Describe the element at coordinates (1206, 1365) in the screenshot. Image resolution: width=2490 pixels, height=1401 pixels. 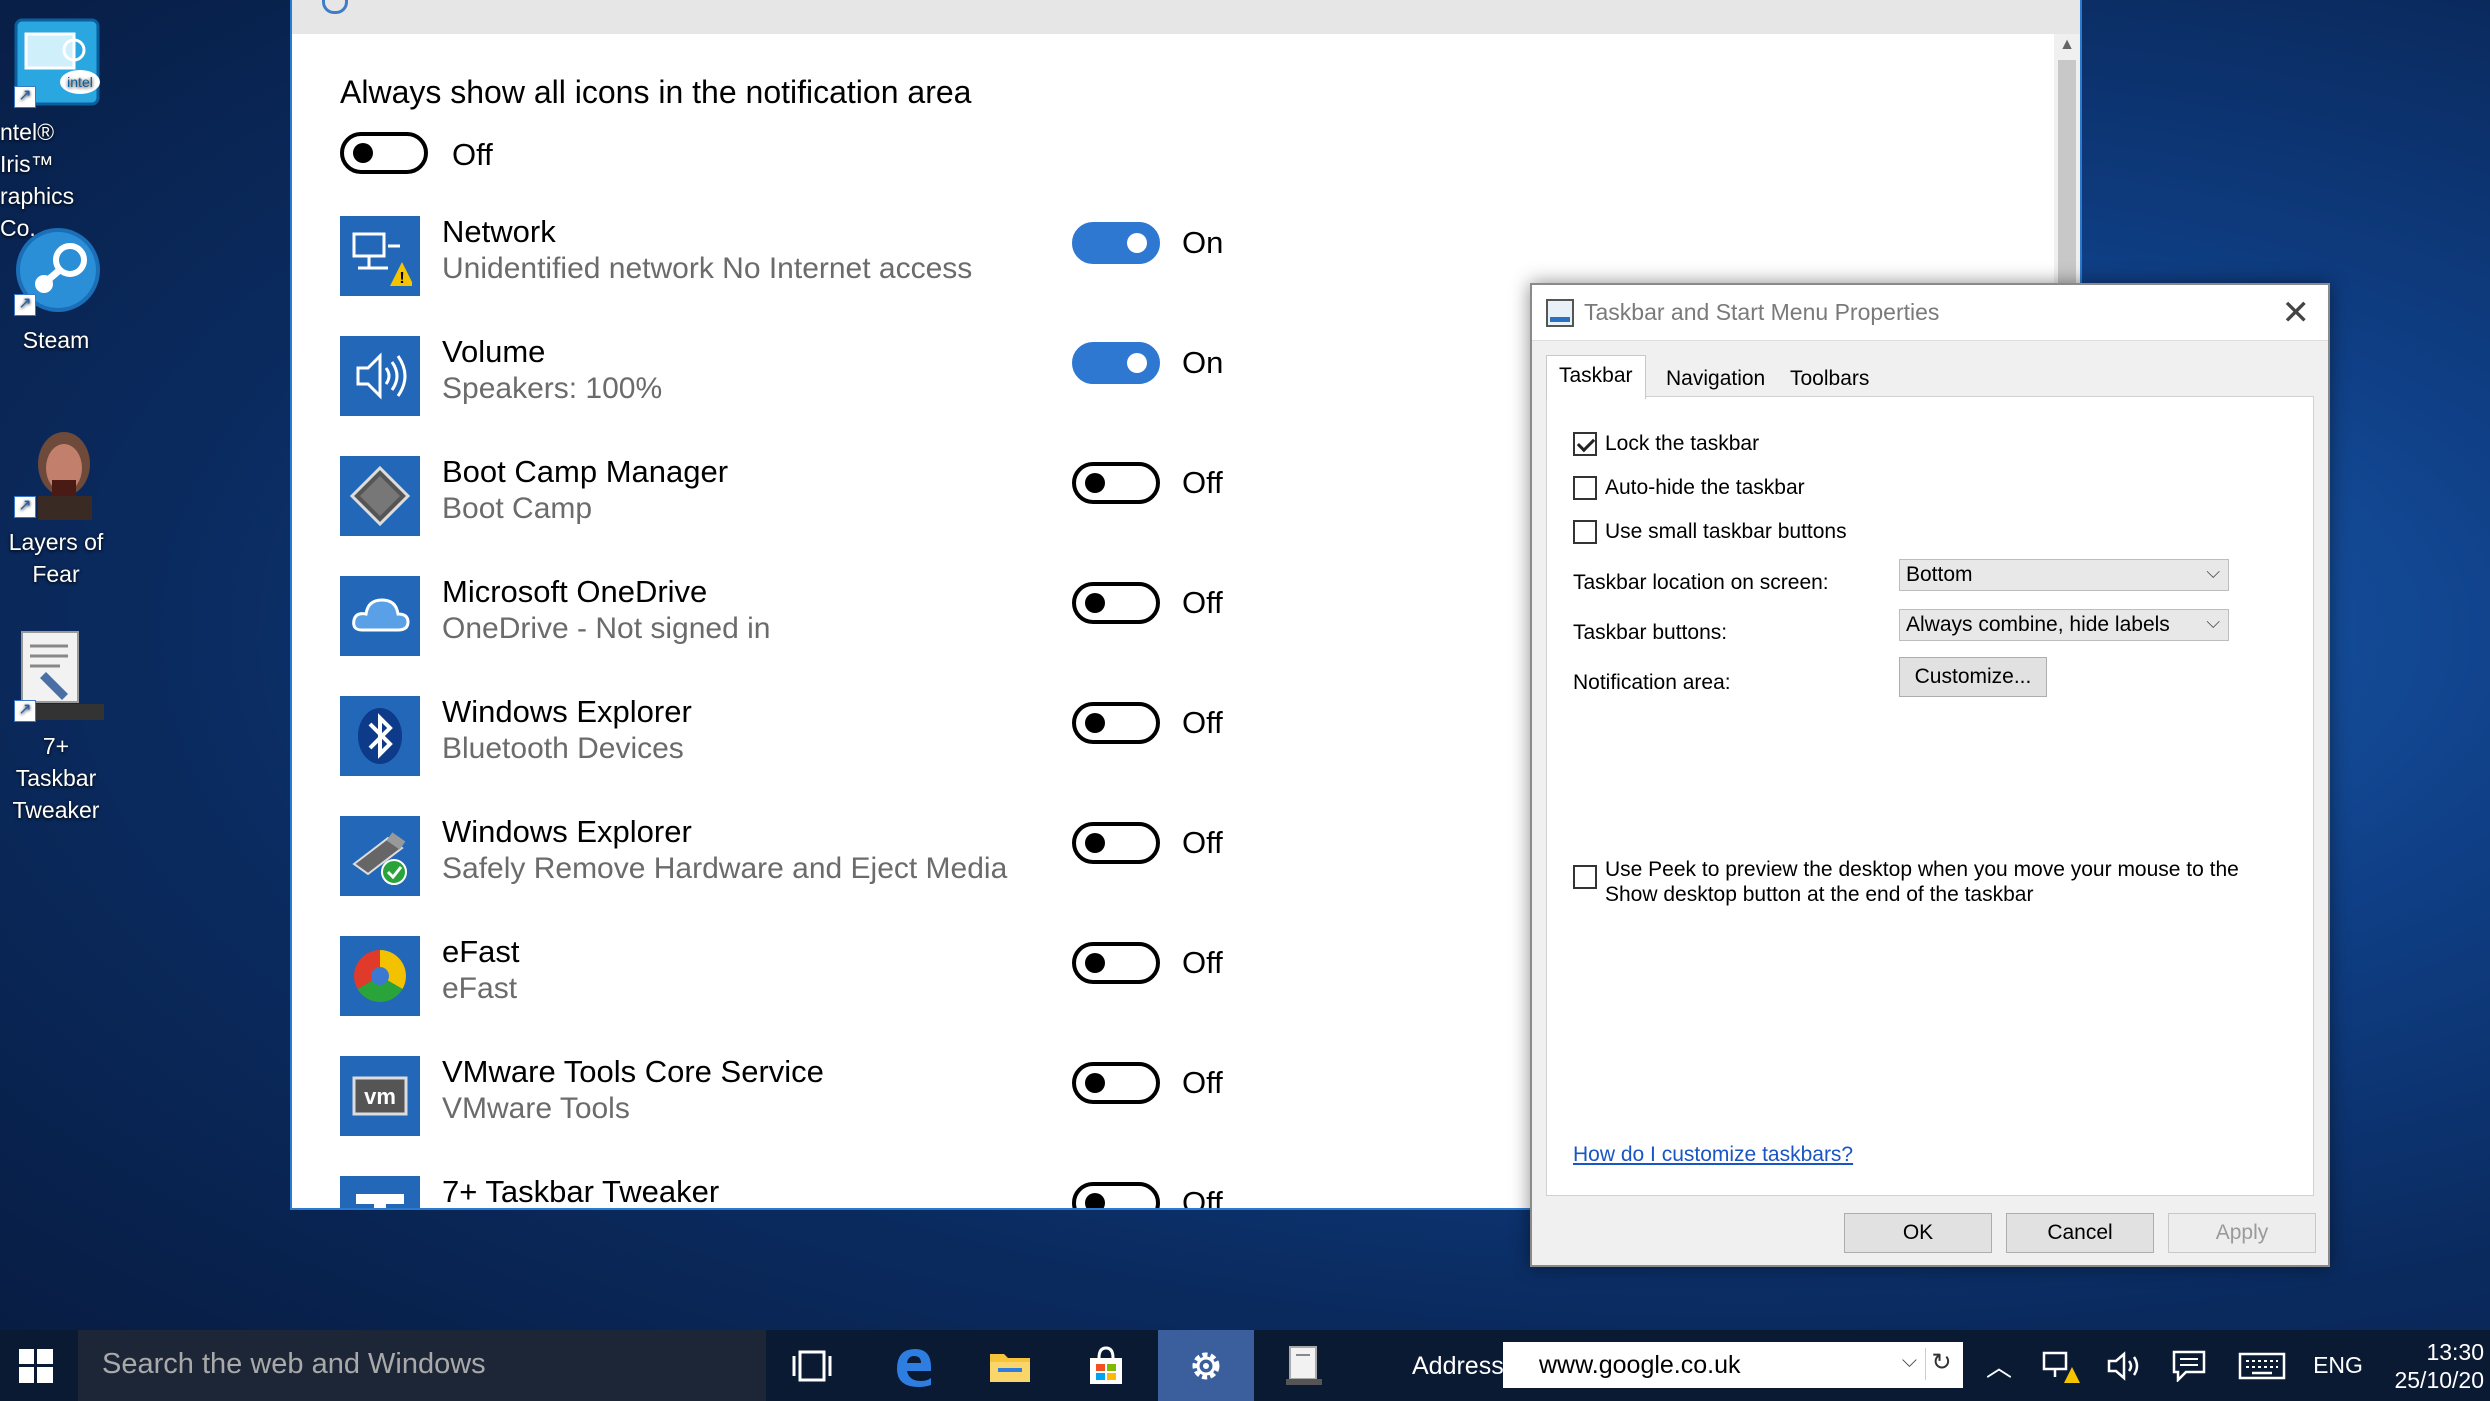
I see `settings-taskbar-button` at that location.